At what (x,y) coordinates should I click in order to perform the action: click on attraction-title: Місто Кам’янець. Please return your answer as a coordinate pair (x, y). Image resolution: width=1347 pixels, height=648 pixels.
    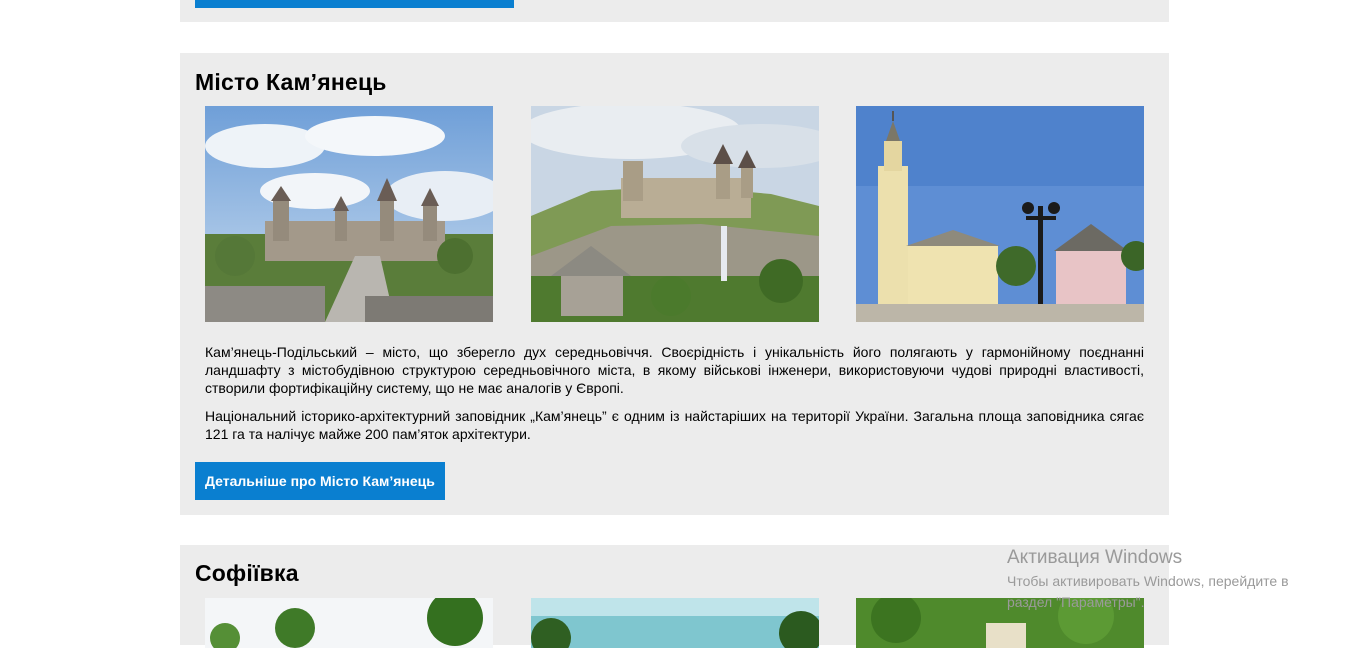
    Looking at the image, I should click on (291, 82).